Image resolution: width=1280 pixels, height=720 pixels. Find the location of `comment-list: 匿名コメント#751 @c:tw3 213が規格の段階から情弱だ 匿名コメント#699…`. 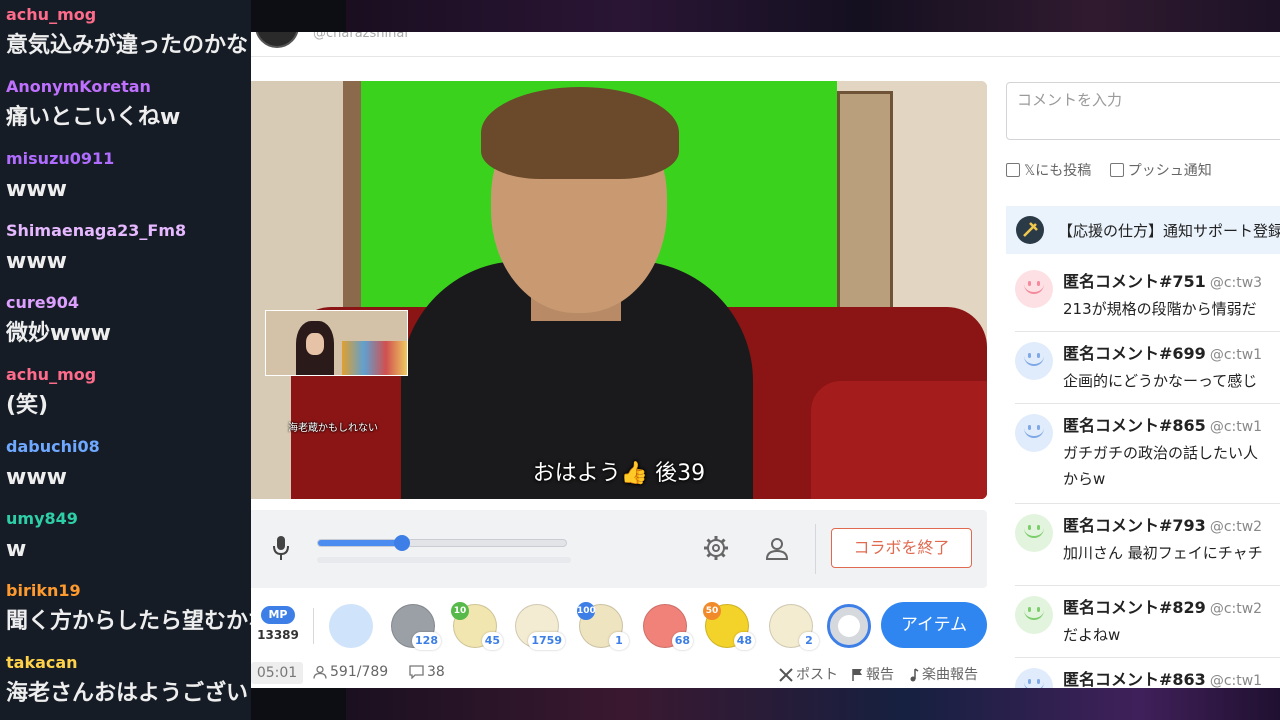

comment-list: 匿名コメント#751 @c:tw3 213が規格の段階から情弱だ 匿名コメント#699… is located at coordinates (1147, 474).